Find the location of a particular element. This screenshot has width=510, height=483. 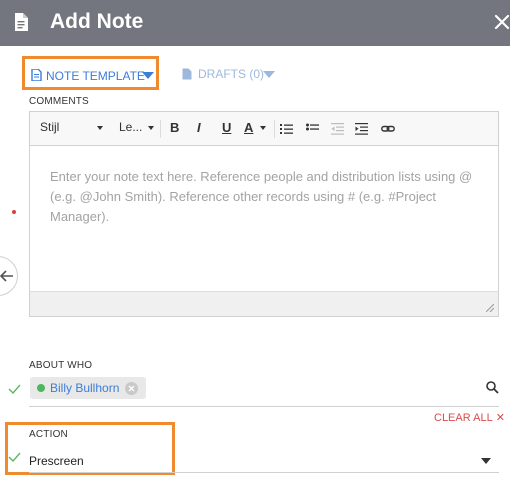

status-dot is located at coordinates (41, 388).